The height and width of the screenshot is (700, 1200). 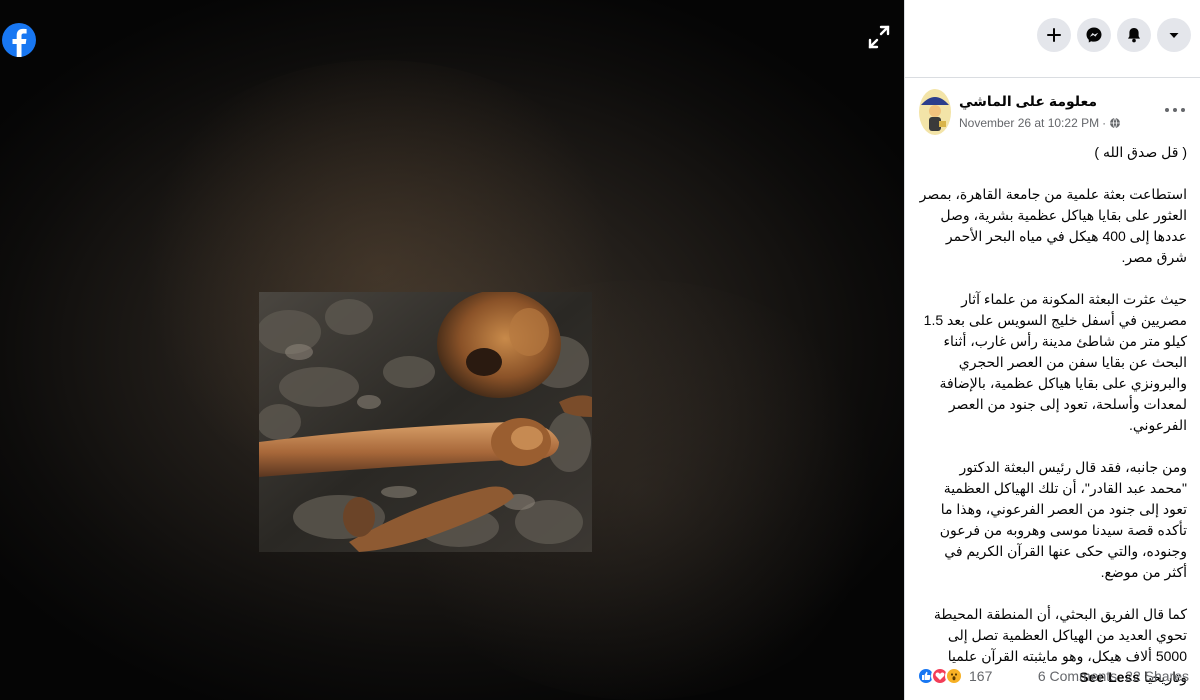 I want to click on shares-count-link: 22 Shares, so click(x=1157, y=676).